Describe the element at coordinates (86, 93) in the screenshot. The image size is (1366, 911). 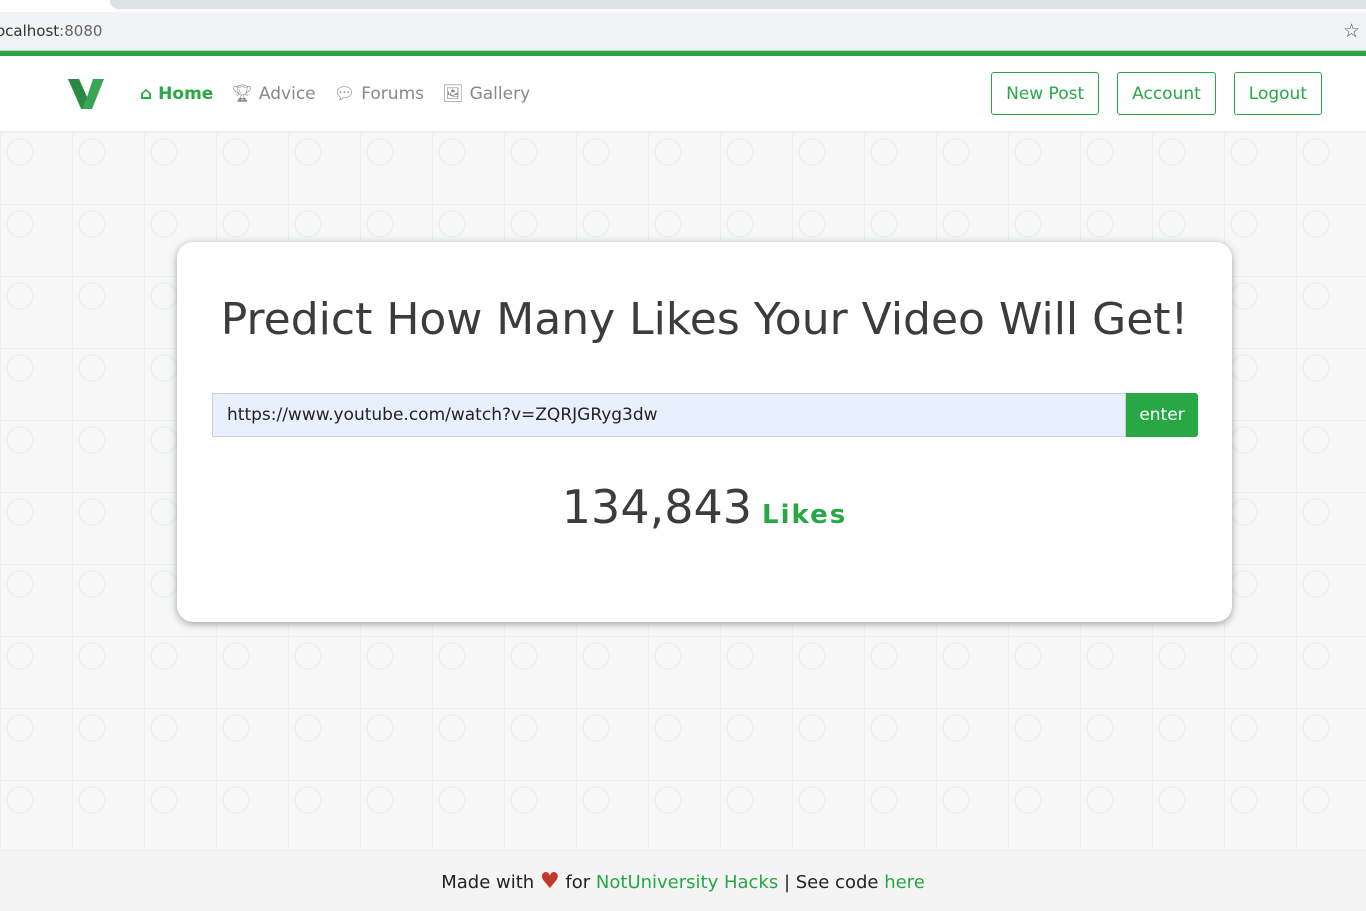
I see `logo-icon` at that location.